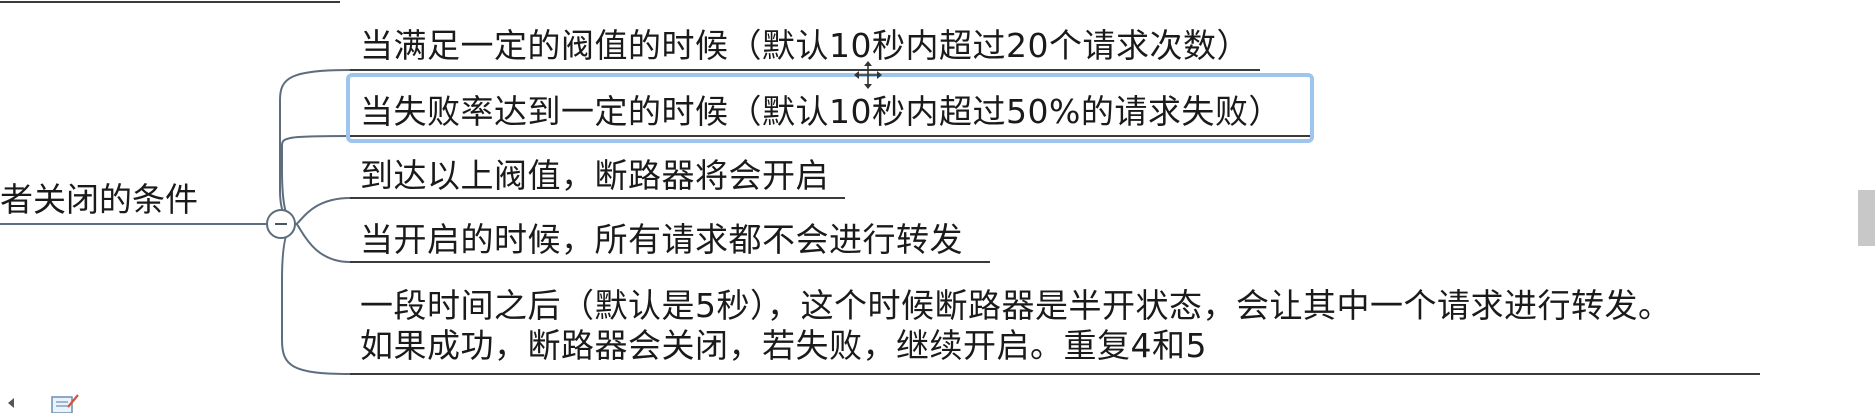 The height and width of the screenshot is (413, 1875). Describe the element at coordinates (65, 403) in the screenshot. I see `note-edit-icon` at that location.